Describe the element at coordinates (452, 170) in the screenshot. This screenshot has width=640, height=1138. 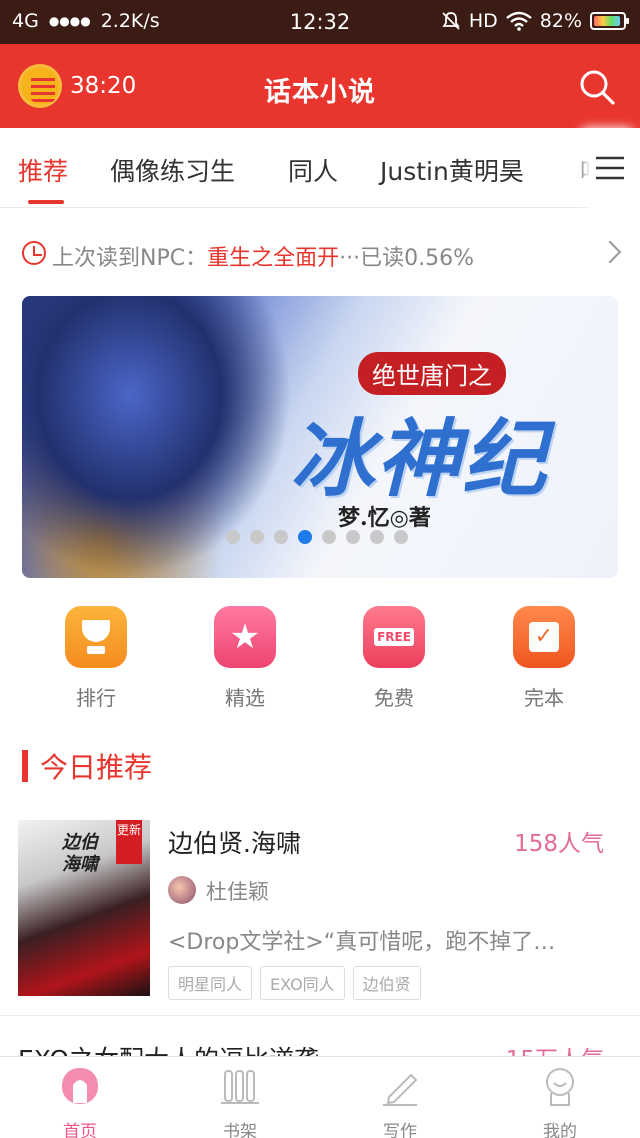
I see `tab-justin: Justin黄明昊` at that location.